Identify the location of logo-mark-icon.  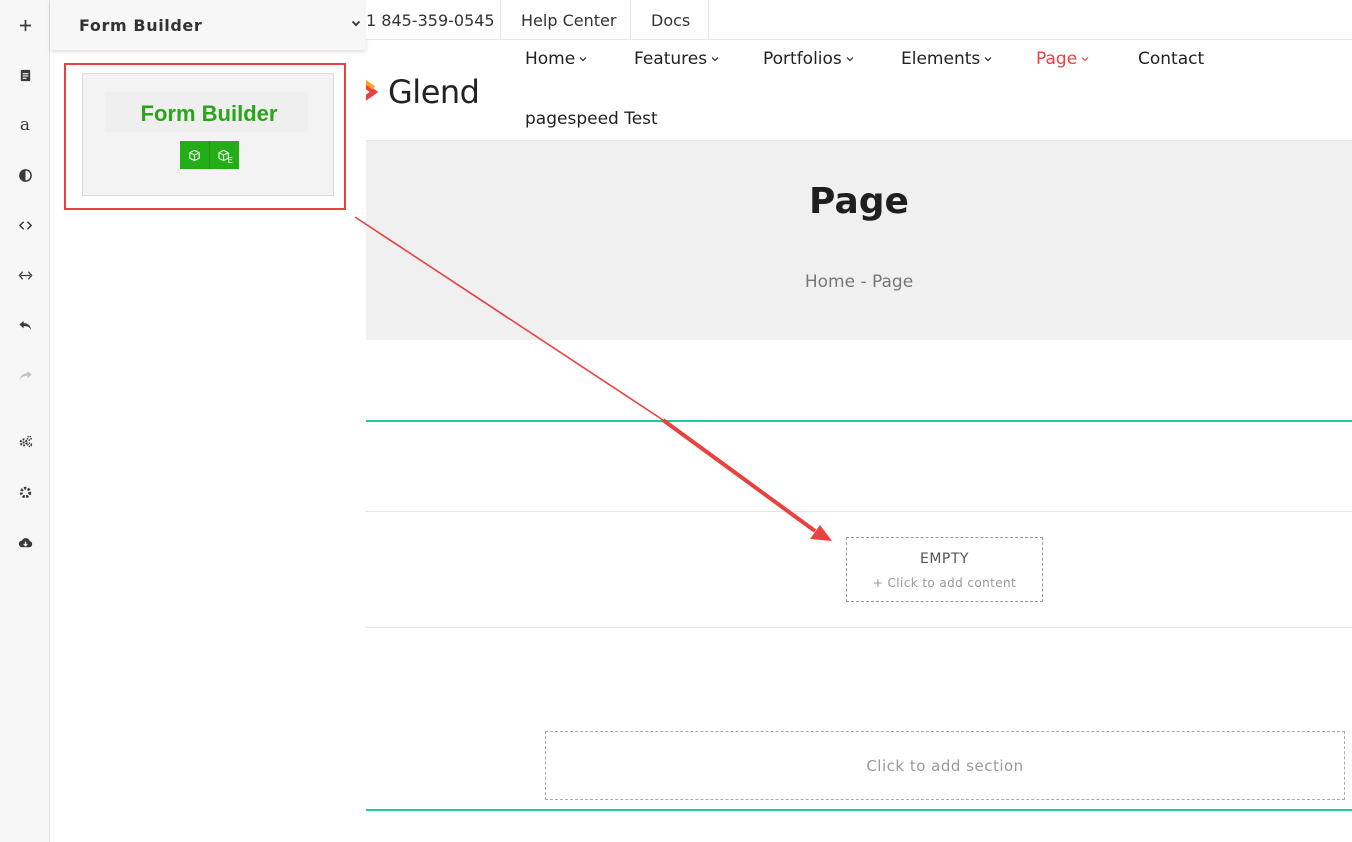
(373, 92).